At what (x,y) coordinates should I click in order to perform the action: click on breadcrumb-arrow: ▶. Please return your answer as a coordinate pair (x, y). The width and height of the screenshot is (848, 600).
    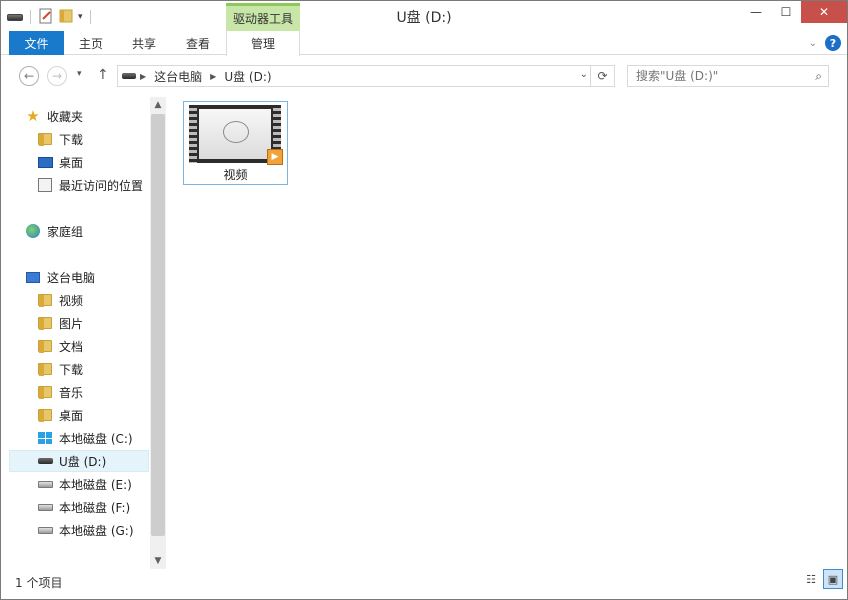
    Looking at the image, I should click on (143, 76).